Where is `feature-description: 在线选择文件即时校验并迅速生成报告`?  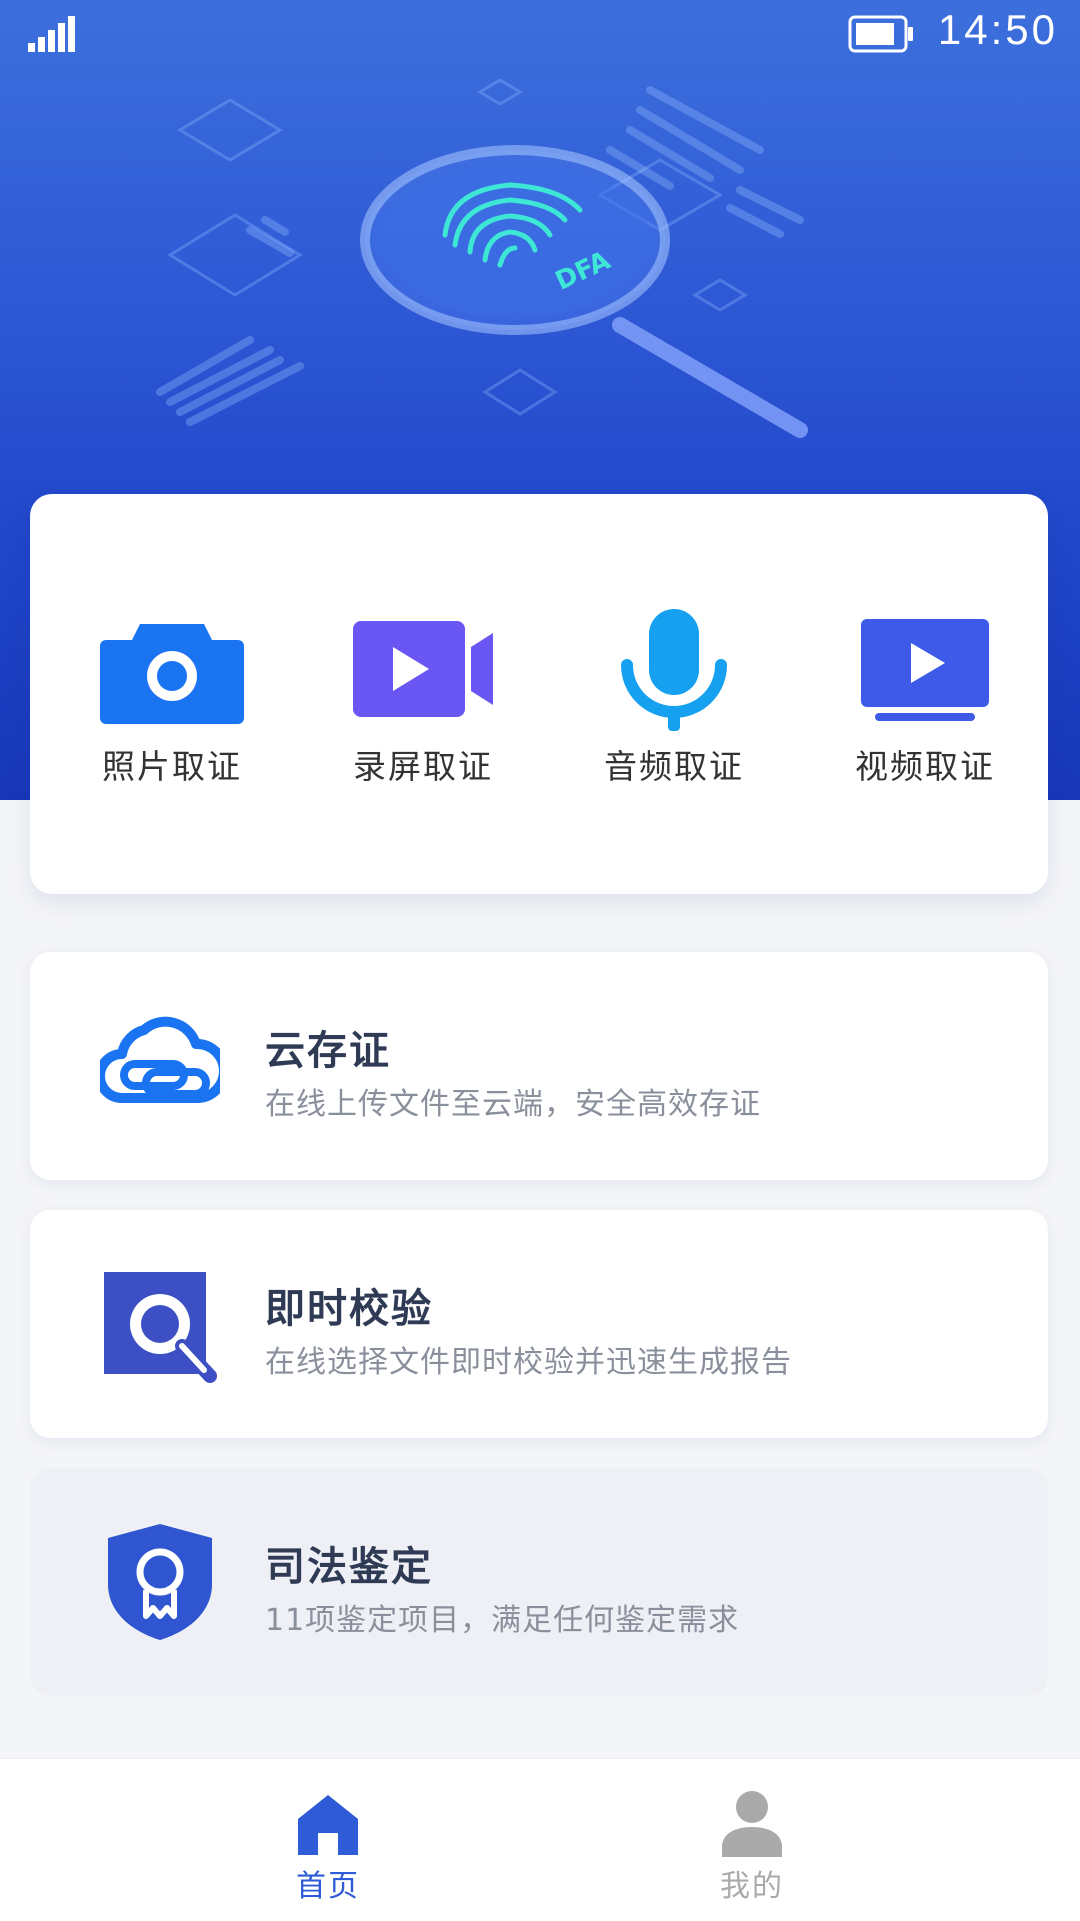 feature-description: 在线选择文件即时校验并迅速生成报告 is located at coordinates (528, 1362).